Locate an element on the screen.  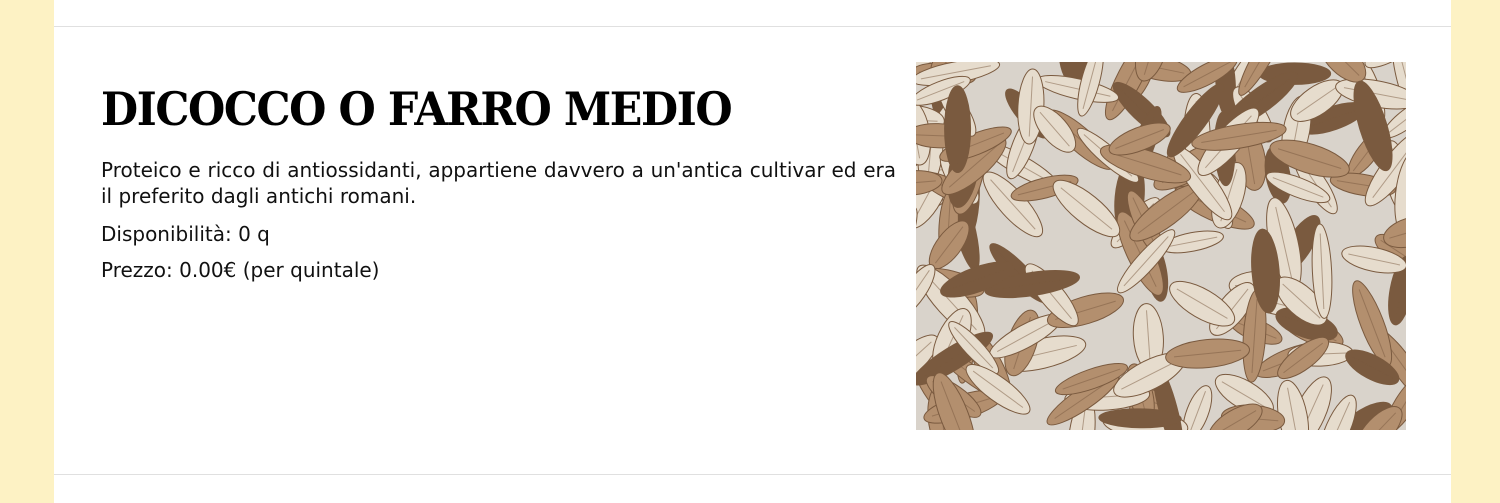
product-price: Prezzo: 0.00€ (per quintale) is located at coordinates (240, 270).